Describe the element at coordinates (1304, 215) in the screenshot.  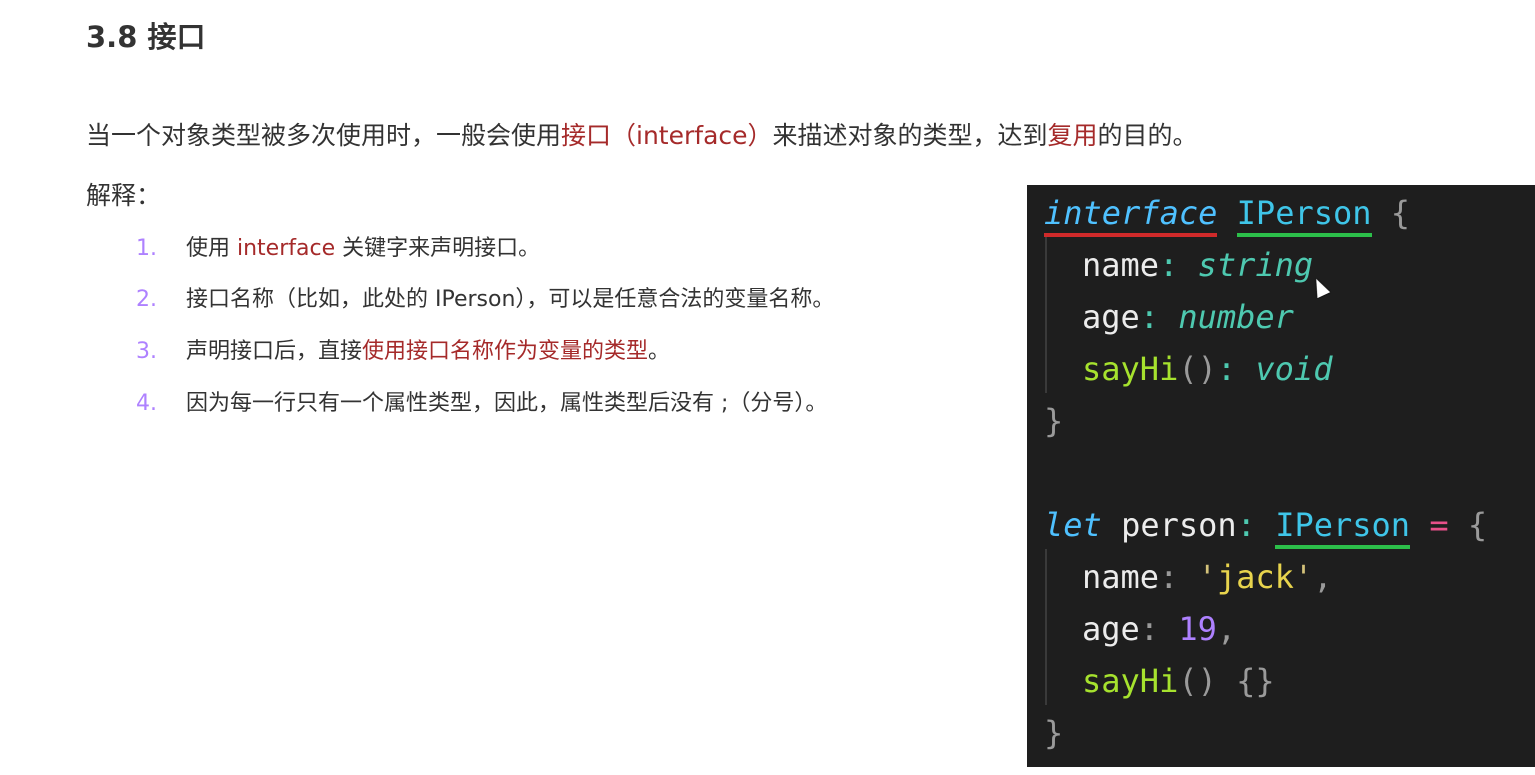
I see `code-interface-name: IPerson` at that location.